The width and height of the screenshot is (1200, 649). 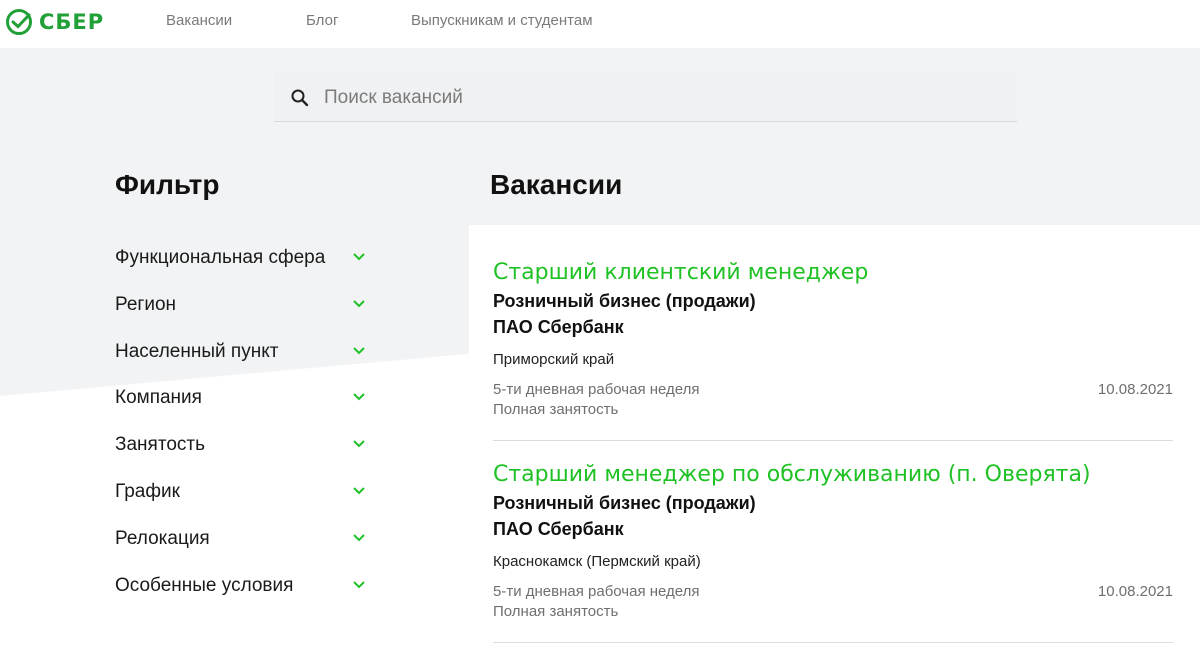 I want to click on filter-special-conditions: Особенные условия, so click(x=245, y=586).